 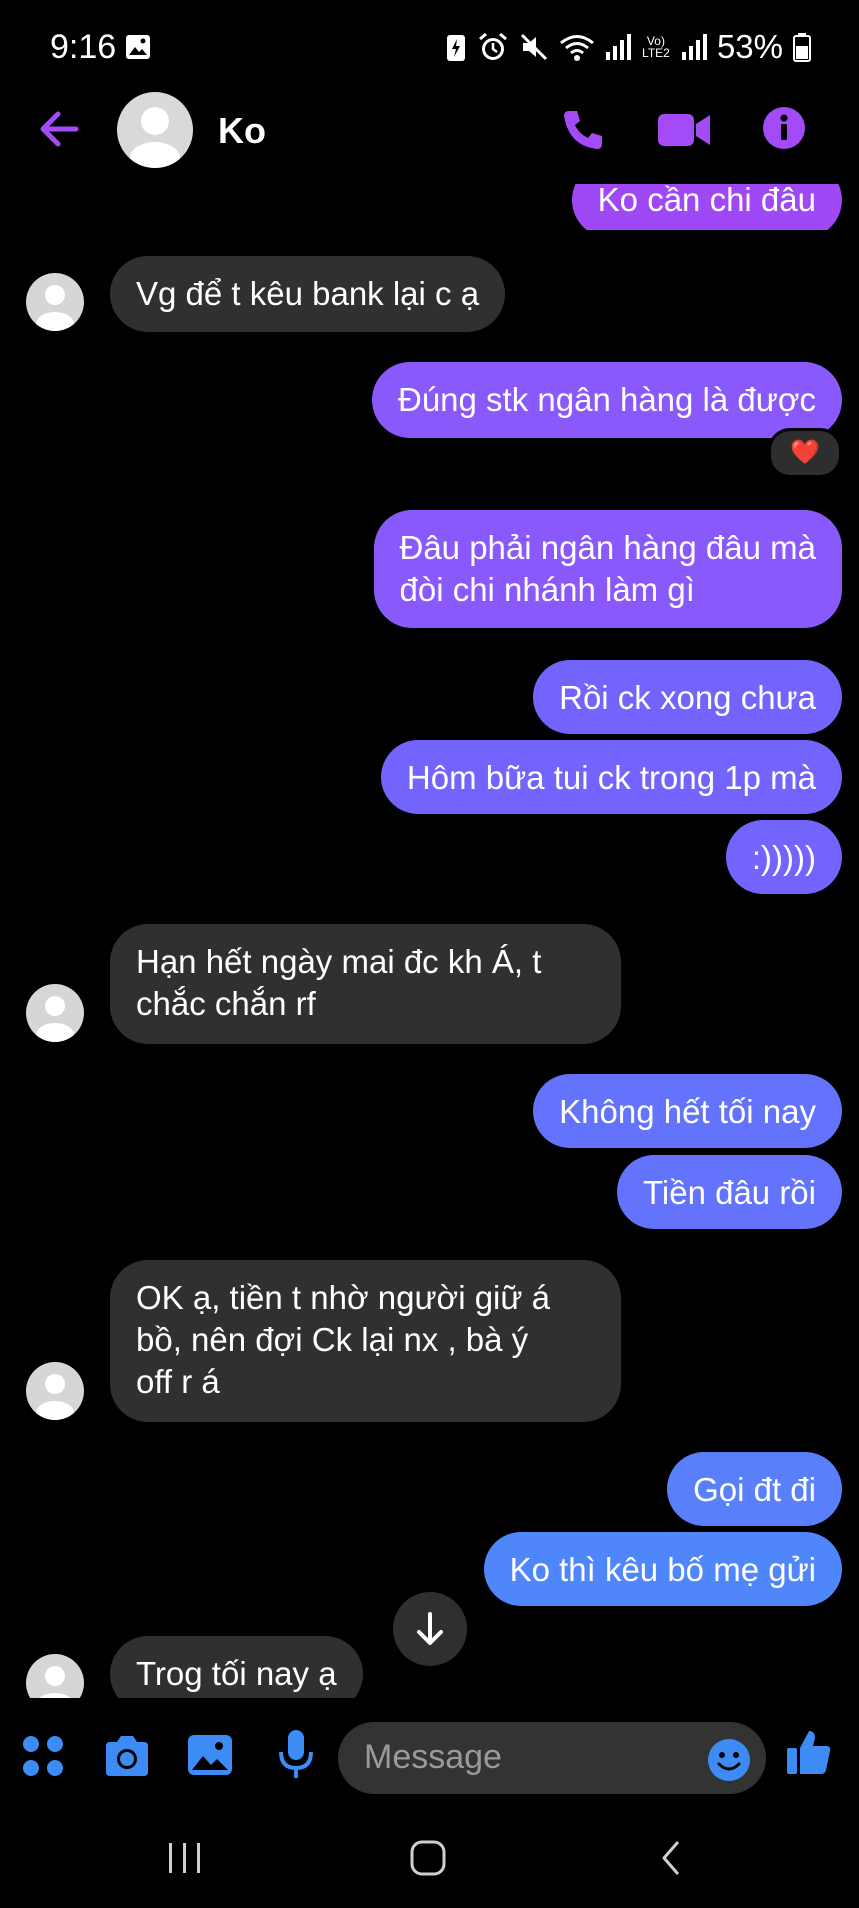 What do you see at coordinates (492, 46) in the screenshot?
I see `alarm-icon` at bounding box center [492, 46].